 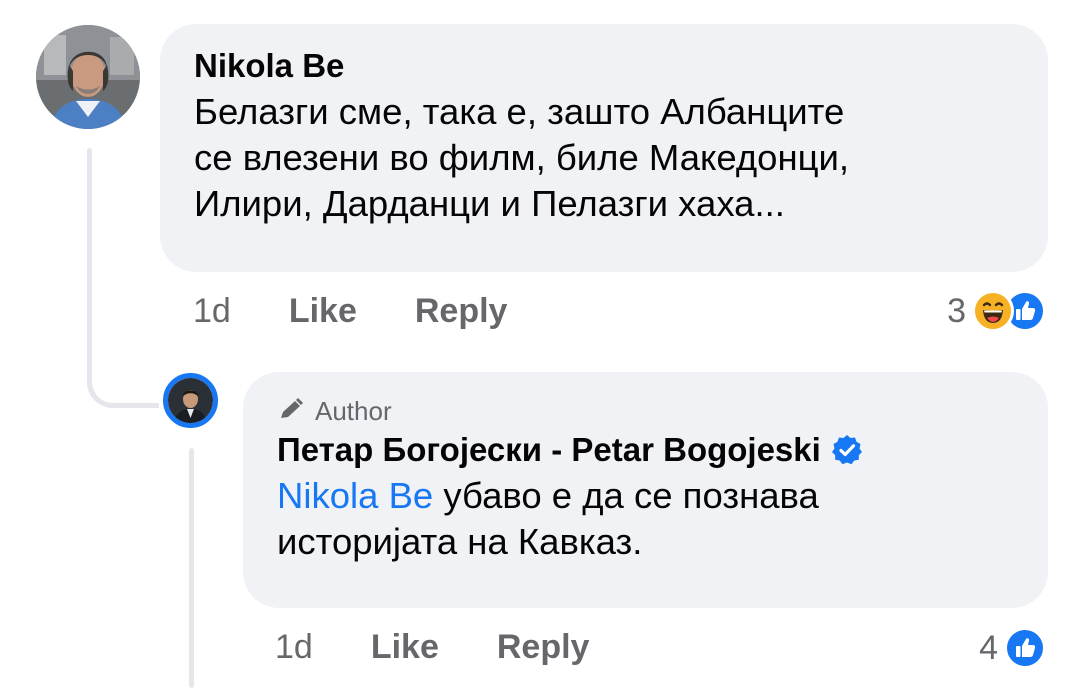 I want to click on reply-button: Reply, so click(x=461, y=311).